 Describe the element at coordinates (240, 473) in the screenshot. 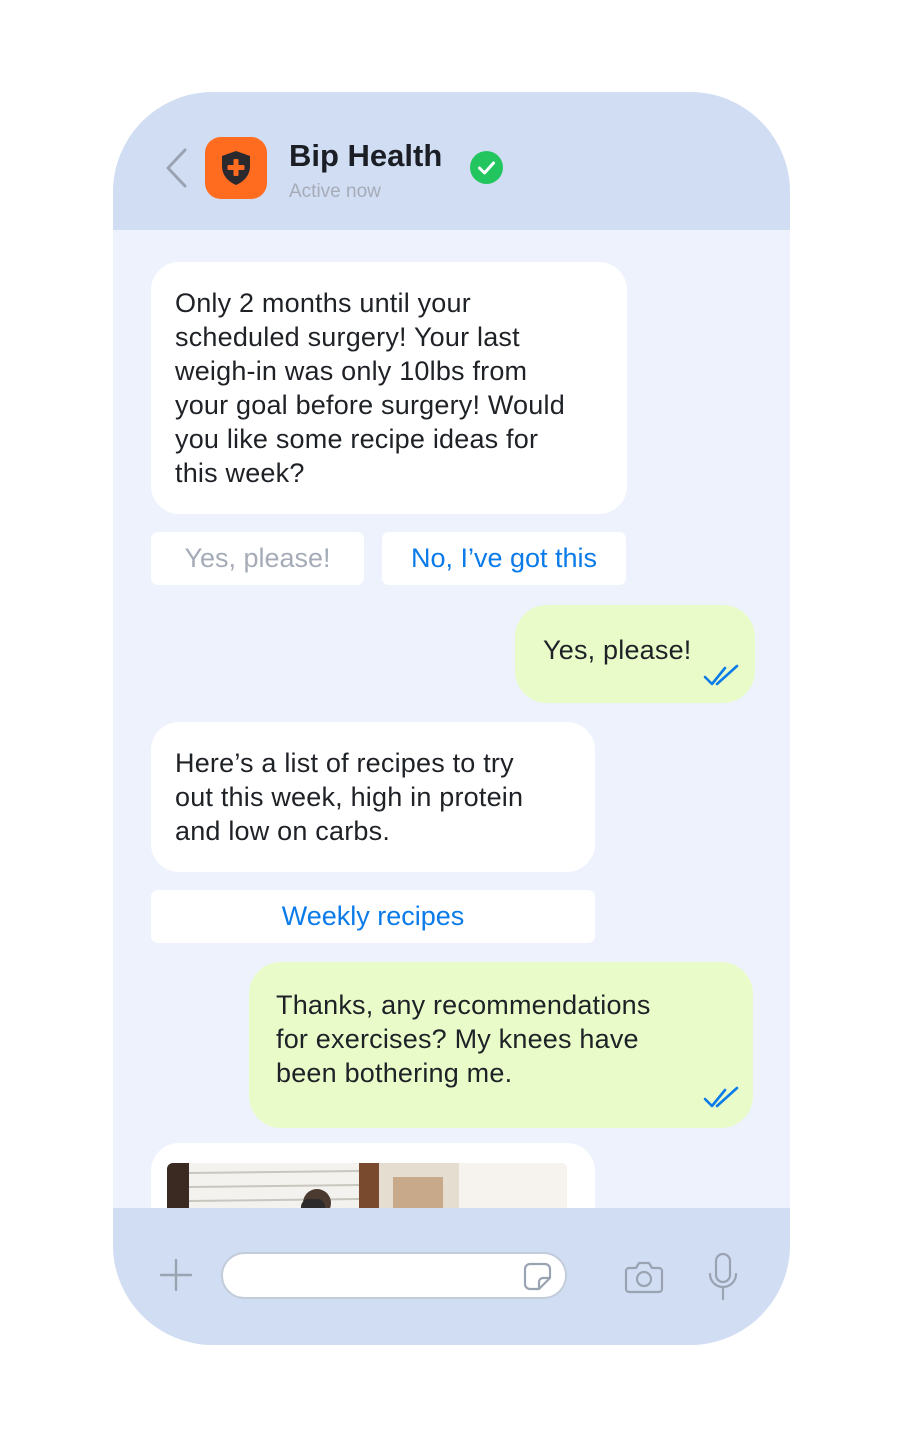

I see `message-line: this week?` at that location.